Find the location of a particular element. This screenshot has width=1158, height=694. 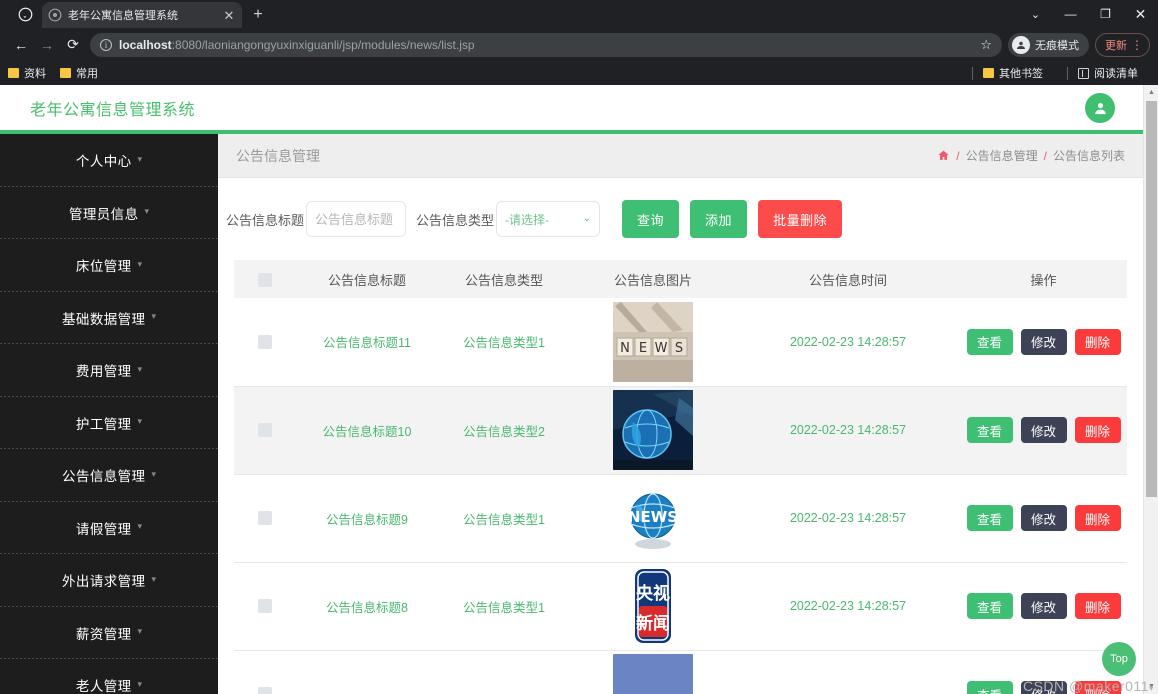

sidebar-item-admin-info: 管理员信息 ▾ is located at coordinates (109, 213).